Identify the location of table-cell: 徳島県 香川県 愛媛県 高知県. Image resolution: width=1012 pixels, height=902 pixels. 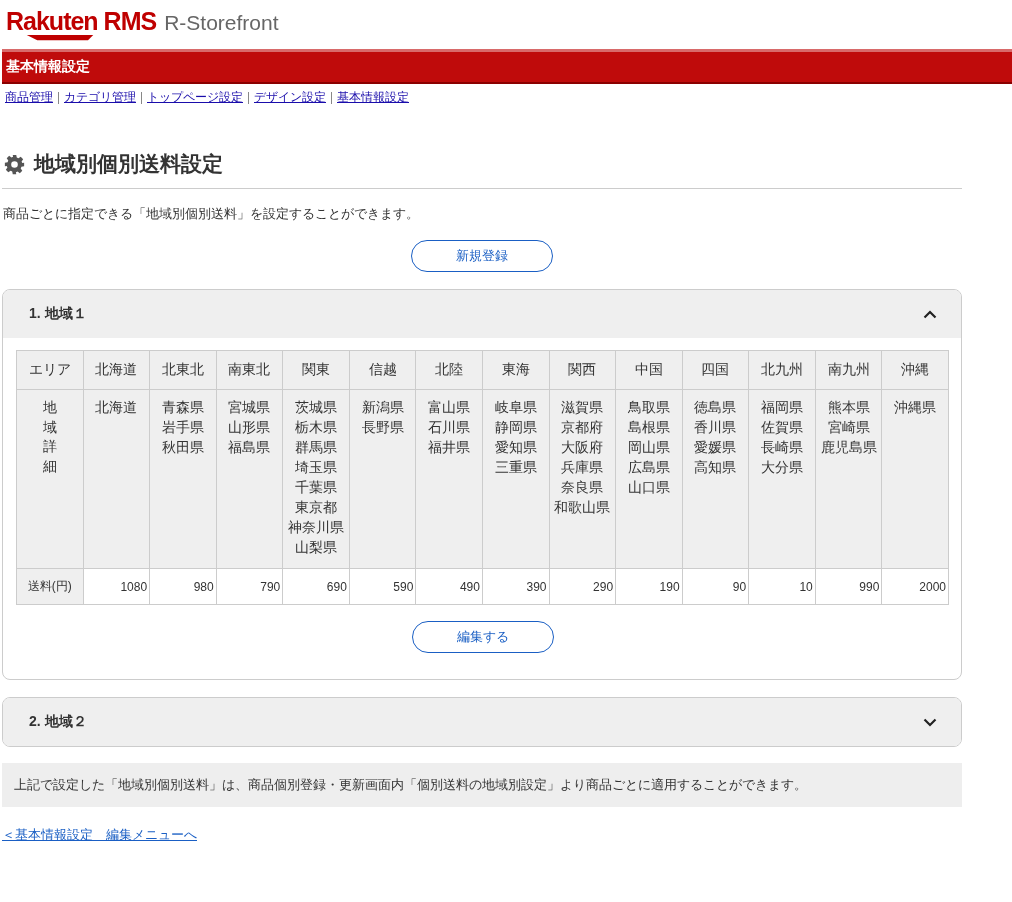
(715, 479).